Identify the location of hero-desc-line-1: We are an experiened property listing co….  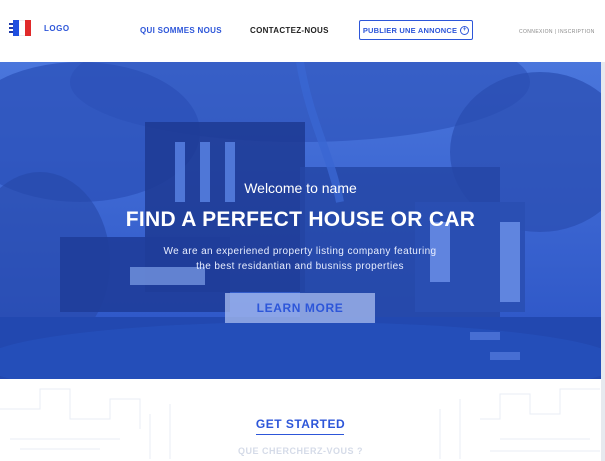
(300, 251).